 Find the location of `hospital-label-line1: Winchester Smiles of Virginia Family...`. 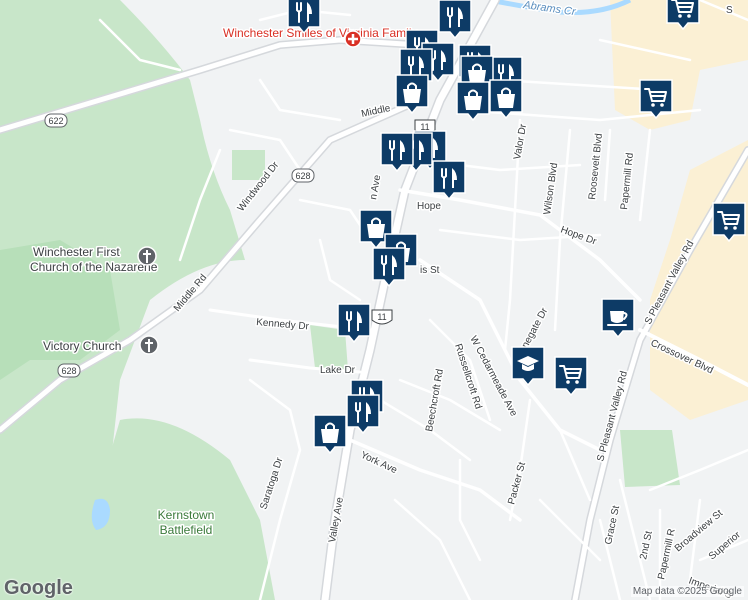

hospital-label-line1: Winchester Smiles of Virginia Family... is located at coordinates (325, 33).